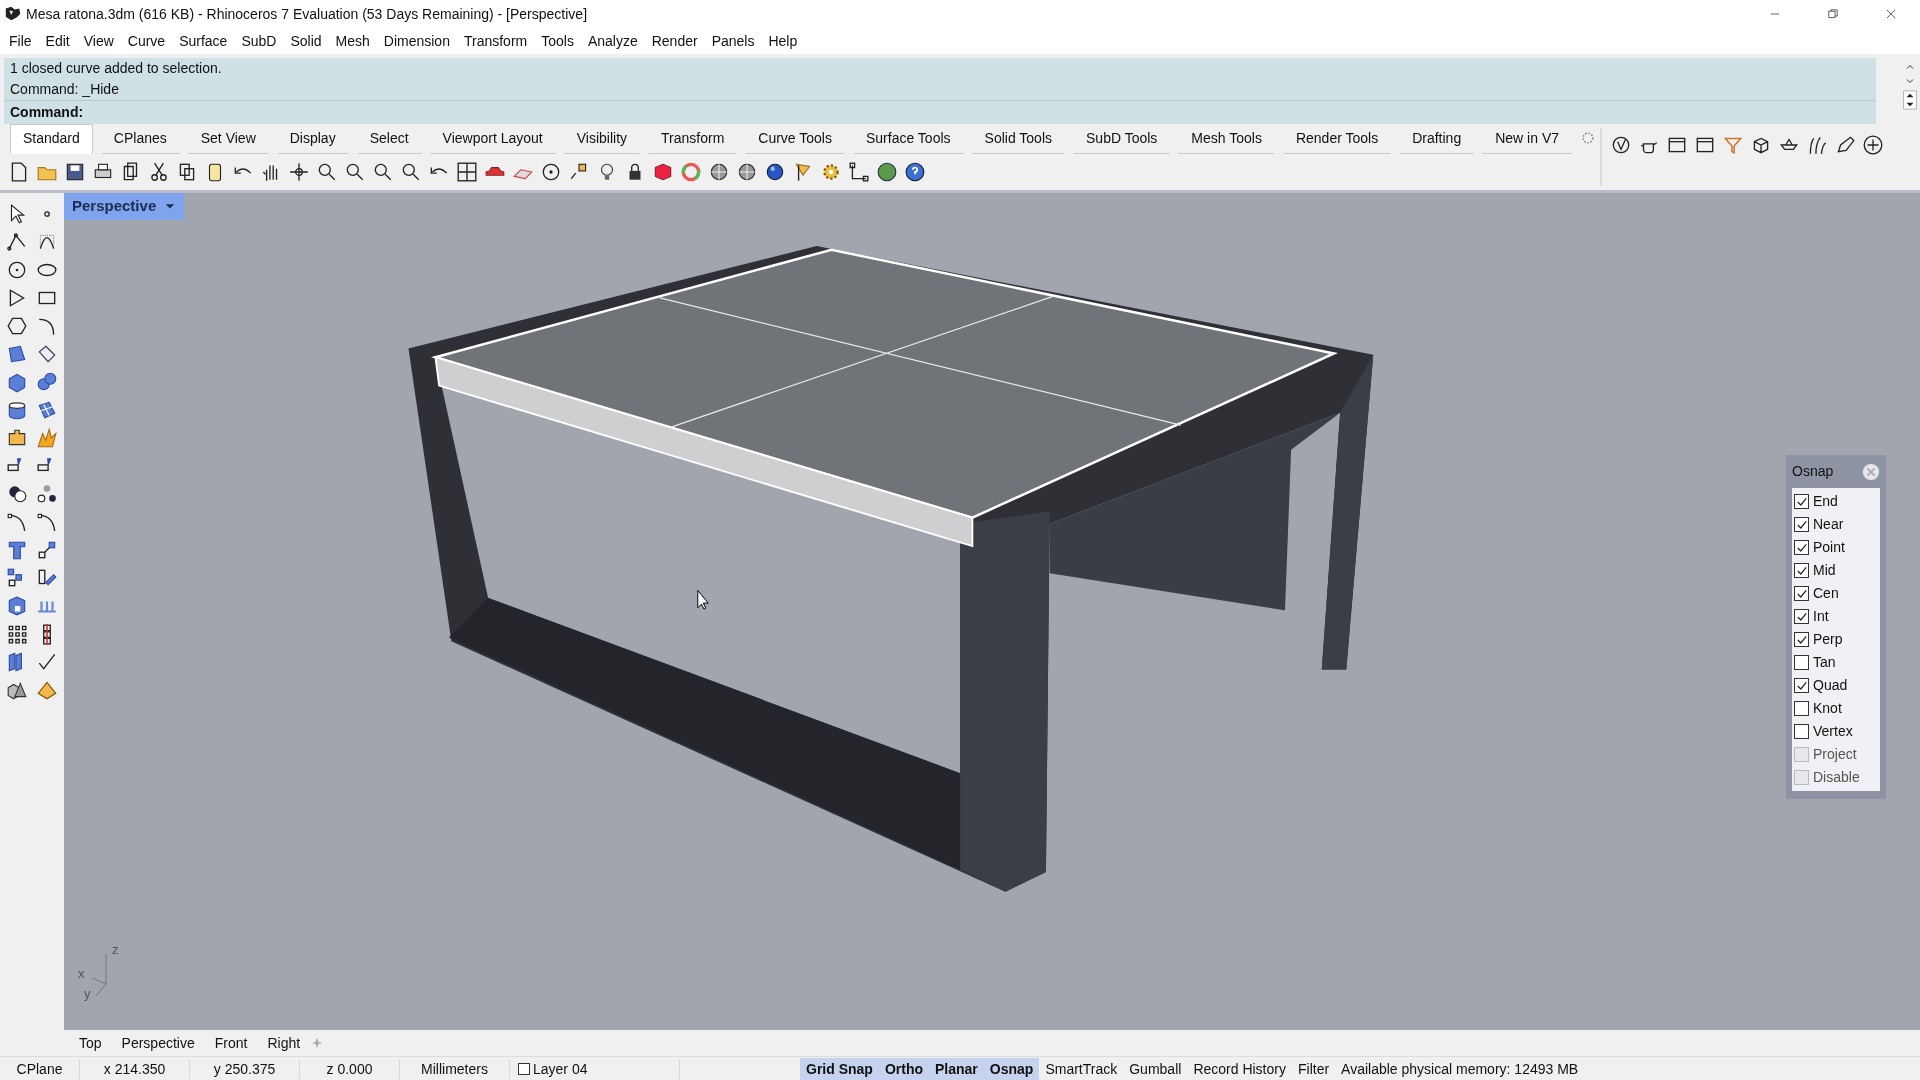 The width and height of the screenshot is (1920, 1080). What do you see at coordinates (17, 270) in the screenshot?
I see `circle-icon` at bounding box center [17, 270].